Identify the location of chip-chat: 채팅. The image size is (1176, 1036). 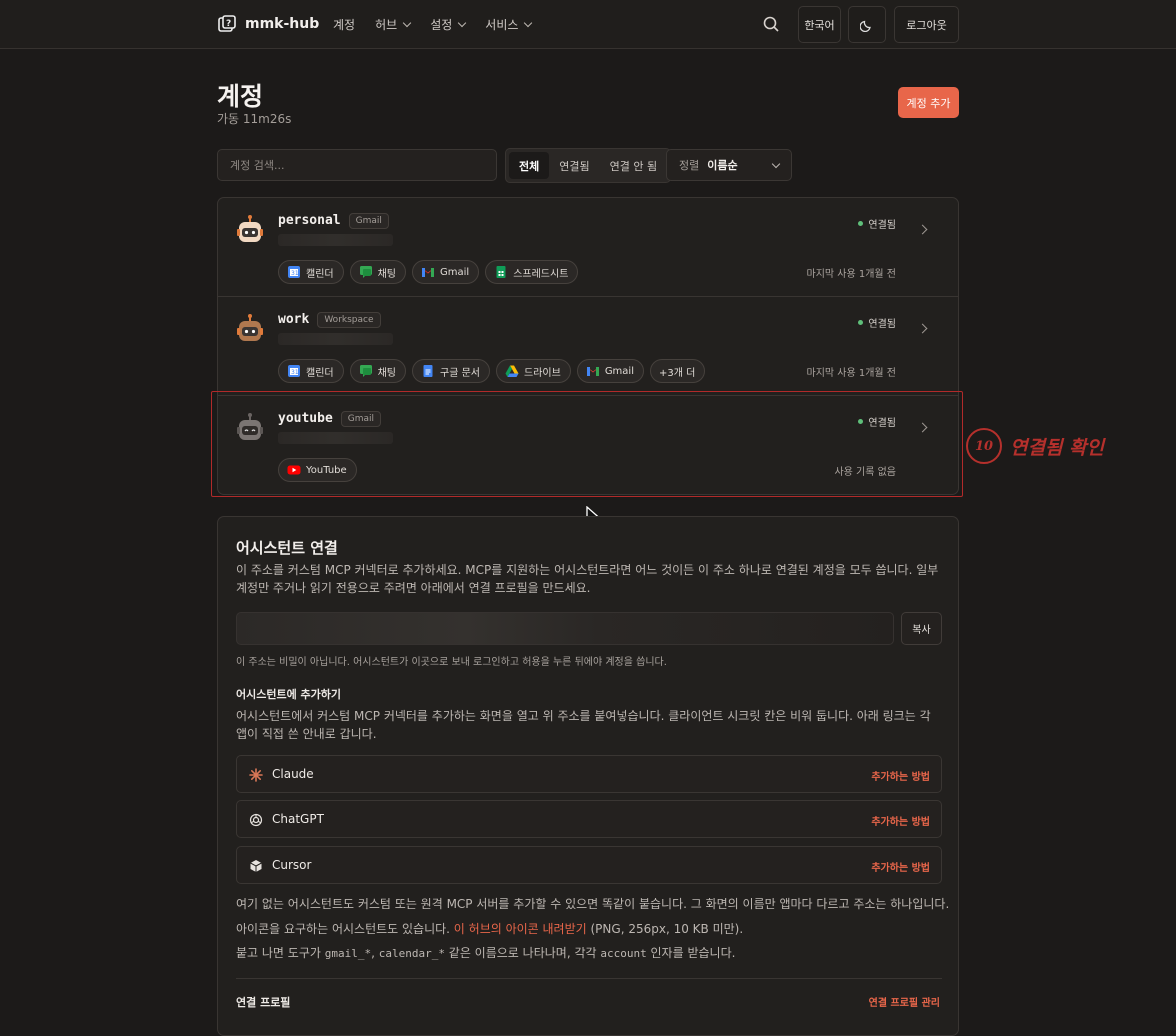
(378, 371).